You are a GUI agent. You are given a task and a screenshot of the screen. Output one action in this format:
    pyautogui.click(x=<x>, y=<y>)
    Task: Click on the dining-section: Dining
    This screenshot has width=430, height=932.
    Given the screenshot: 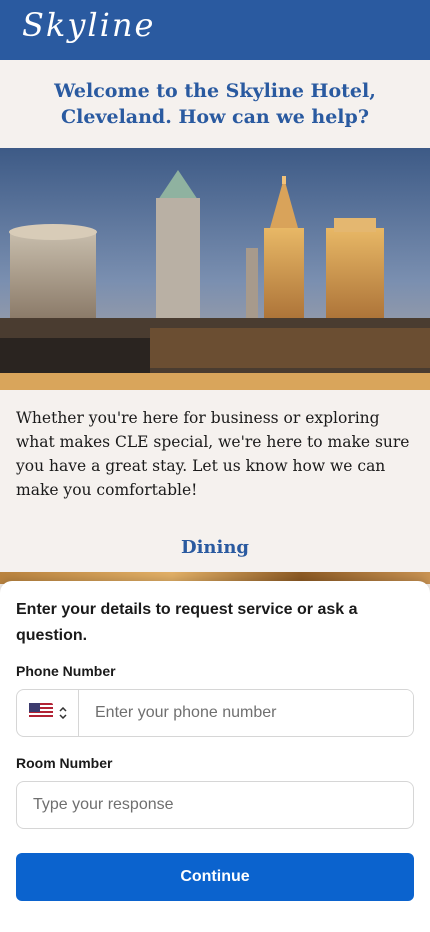 What is the action you would take?
    pyautogui.click(x=215, y=547)
    